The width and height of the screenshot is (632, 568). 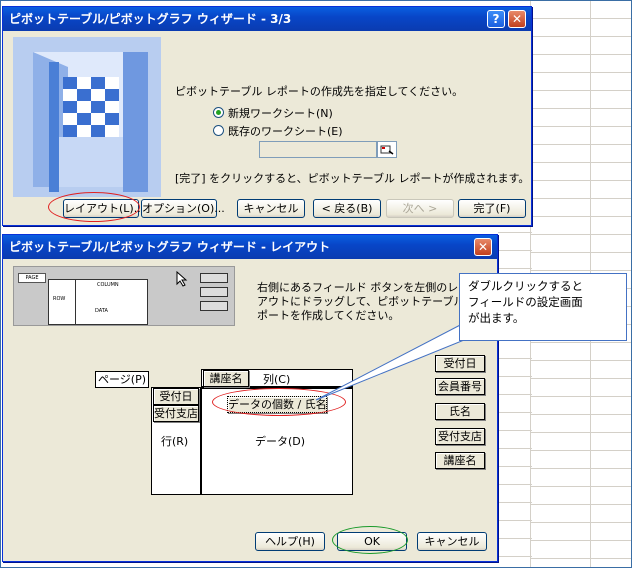 I want to click on callout-line-3: が出ます。, so click(x=496, y=318).